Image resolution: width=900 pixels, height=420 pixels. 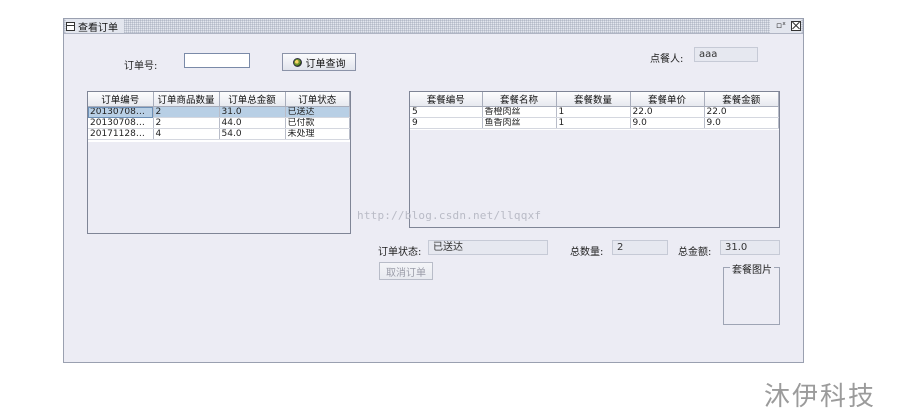 What do you see at coordinates (667, 99) in the screenshot?
I see `meals-header-3: 套餐单价` at bounding box center [667, 99].